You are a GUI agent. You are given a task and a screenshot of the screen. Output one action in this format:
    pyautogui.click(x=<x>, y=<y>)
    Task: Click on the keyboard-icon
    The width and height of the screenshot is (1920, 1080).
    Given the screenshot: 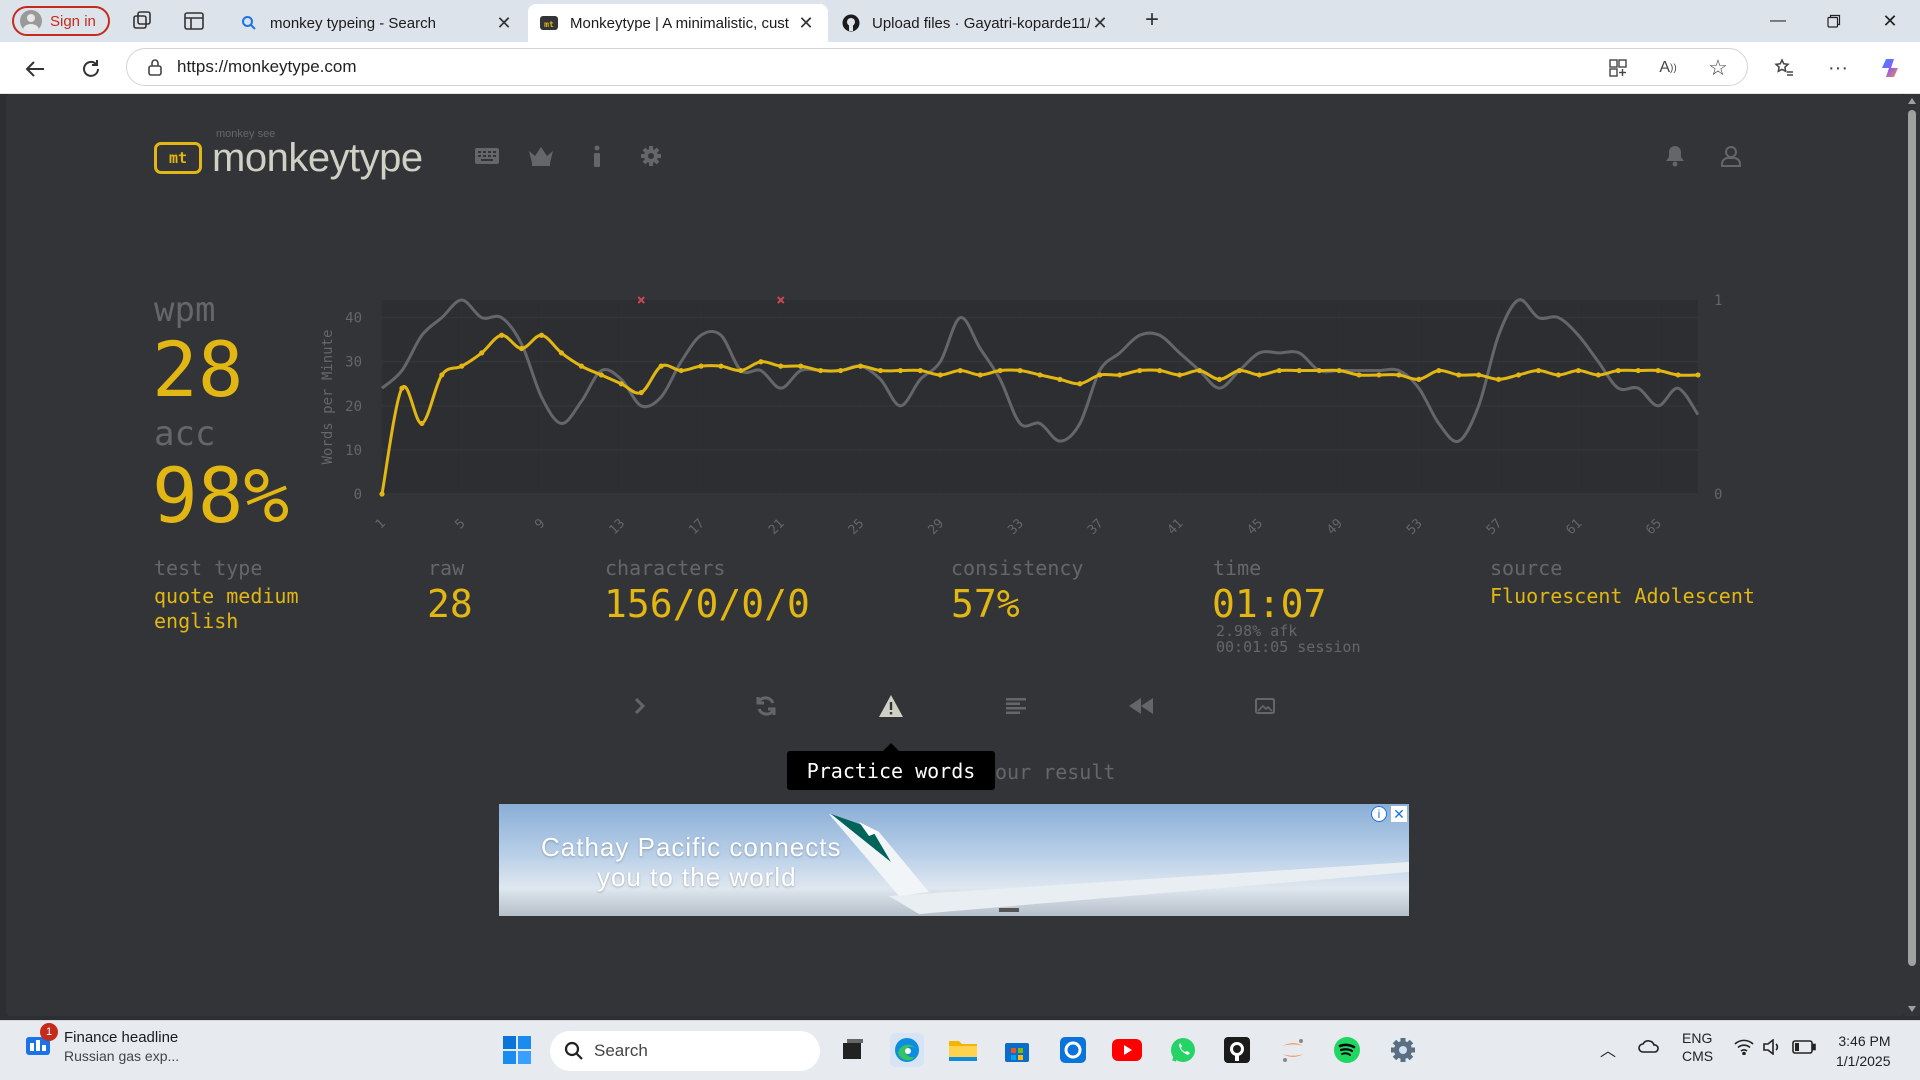 What is the action you would take?
    pyautogui.click(x=487, y=156)
    